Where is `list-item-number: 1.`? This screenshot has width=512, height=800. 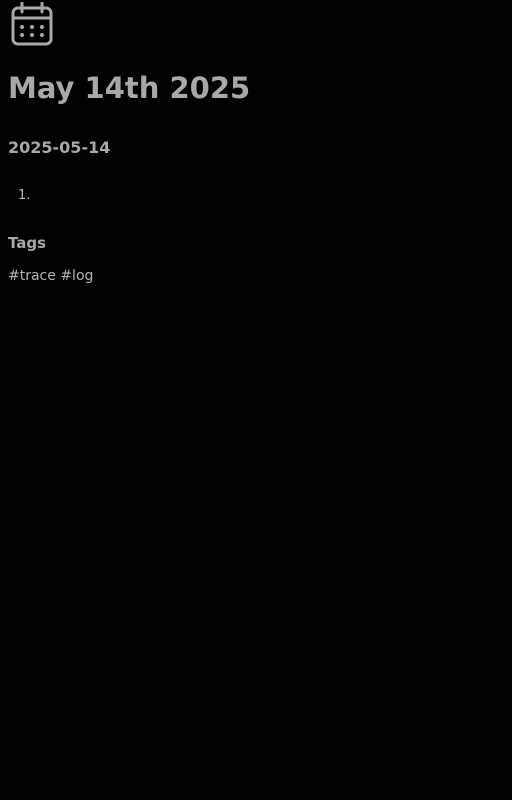 list-item-number: 1. is located at coordinates (24, 195).